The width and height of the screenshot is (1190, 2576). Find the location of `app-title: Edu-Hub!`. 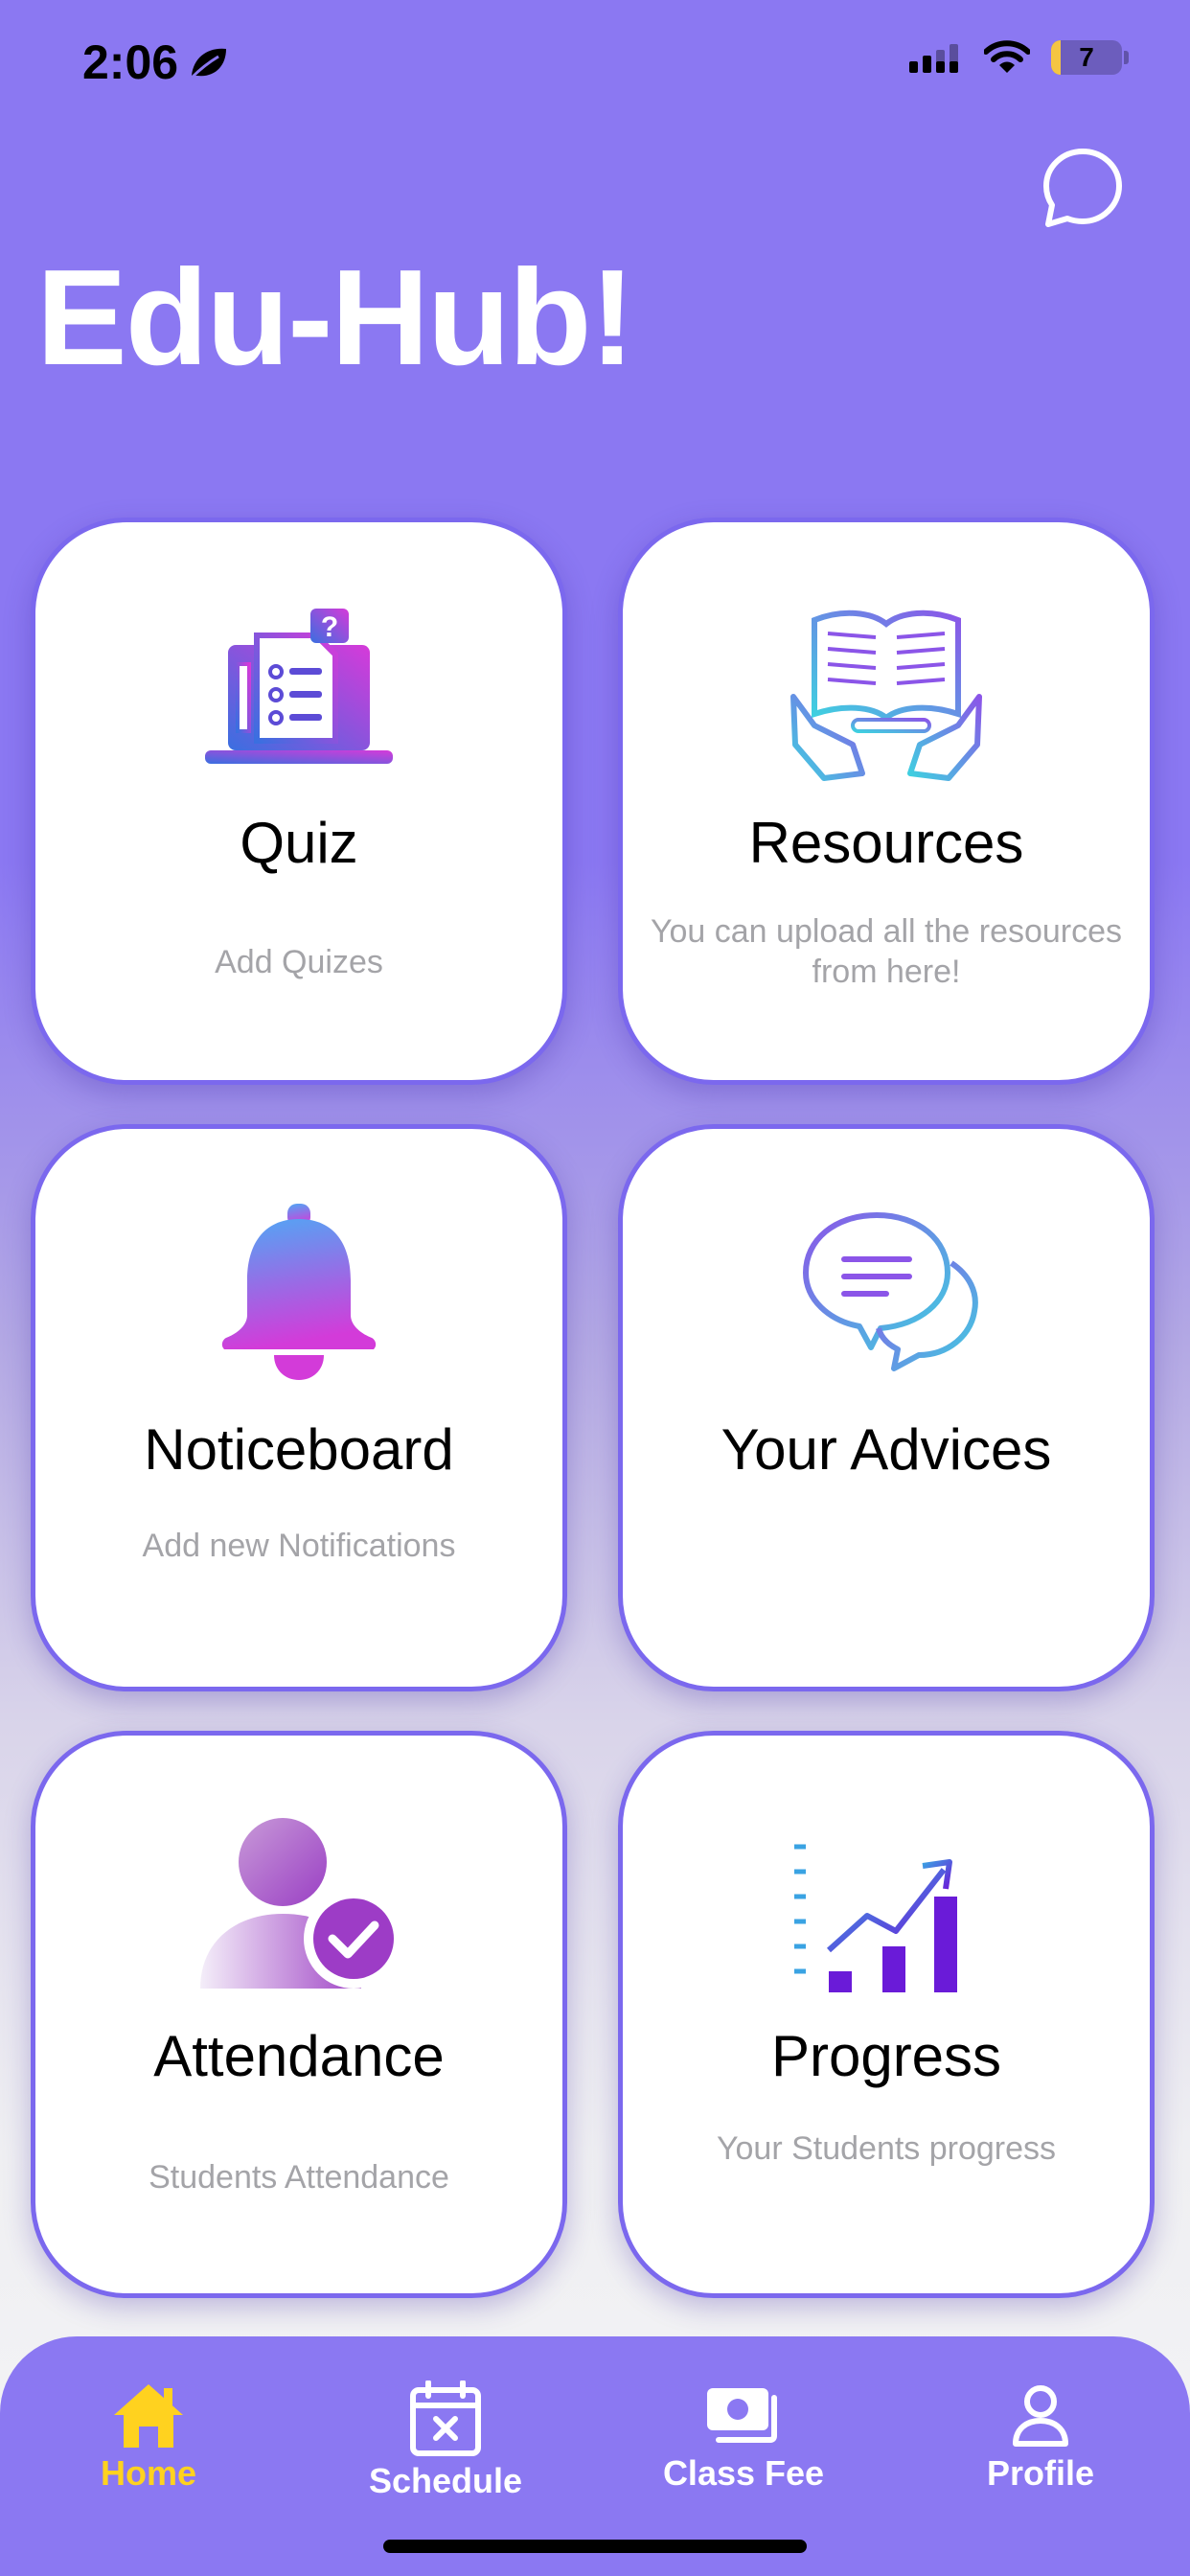

app-title: Edu-Hub! is located at coordinates (335, 318).